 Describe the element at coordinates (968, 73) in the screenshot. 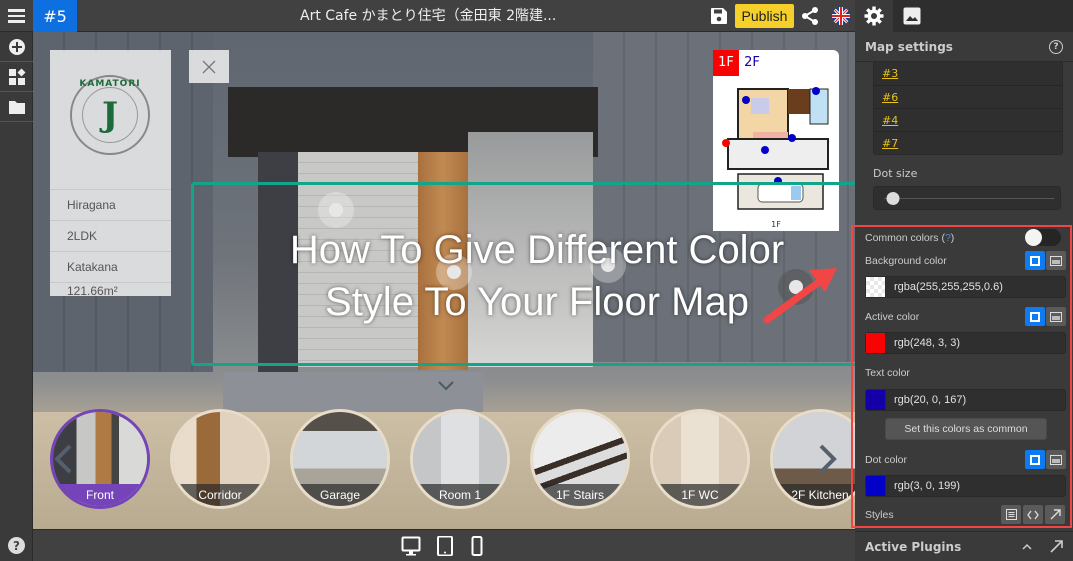

I see `scene-link: #3` at that location.